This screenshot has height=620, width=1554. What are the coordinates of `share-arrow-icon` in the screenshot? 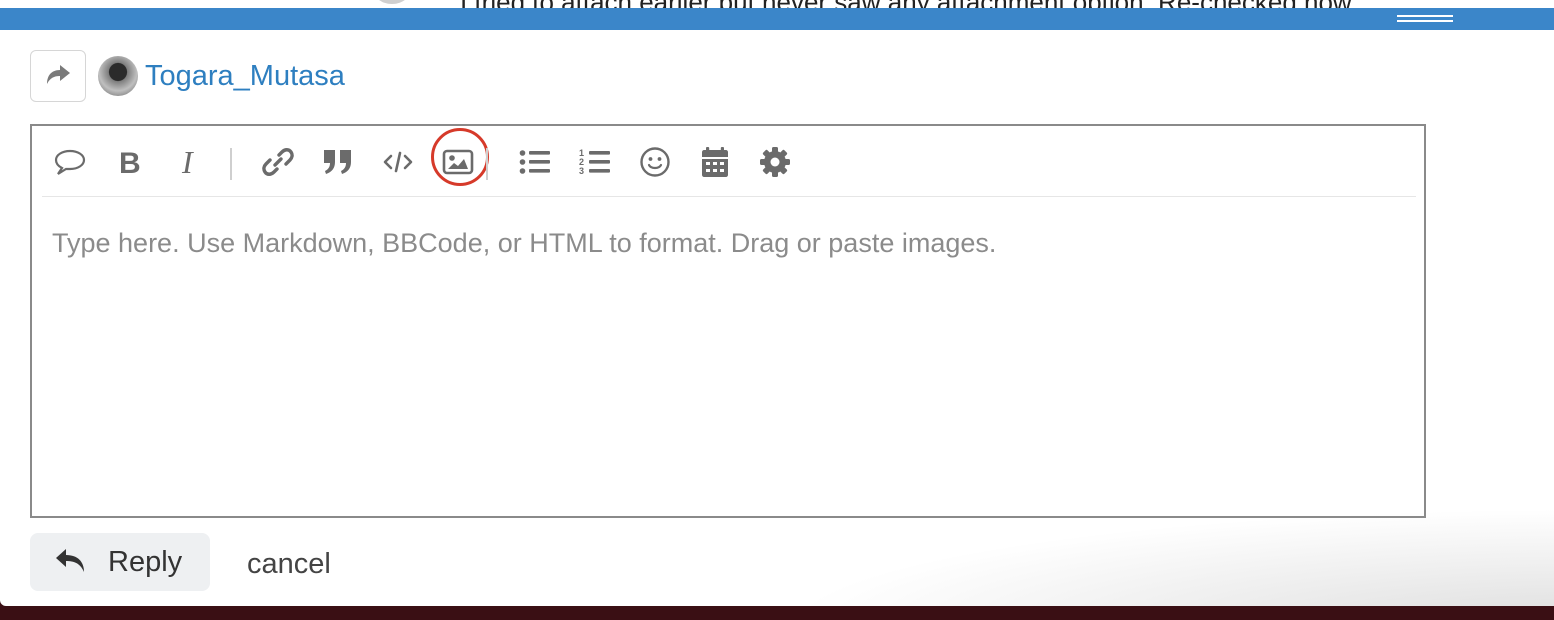 It's located at (58, 76).